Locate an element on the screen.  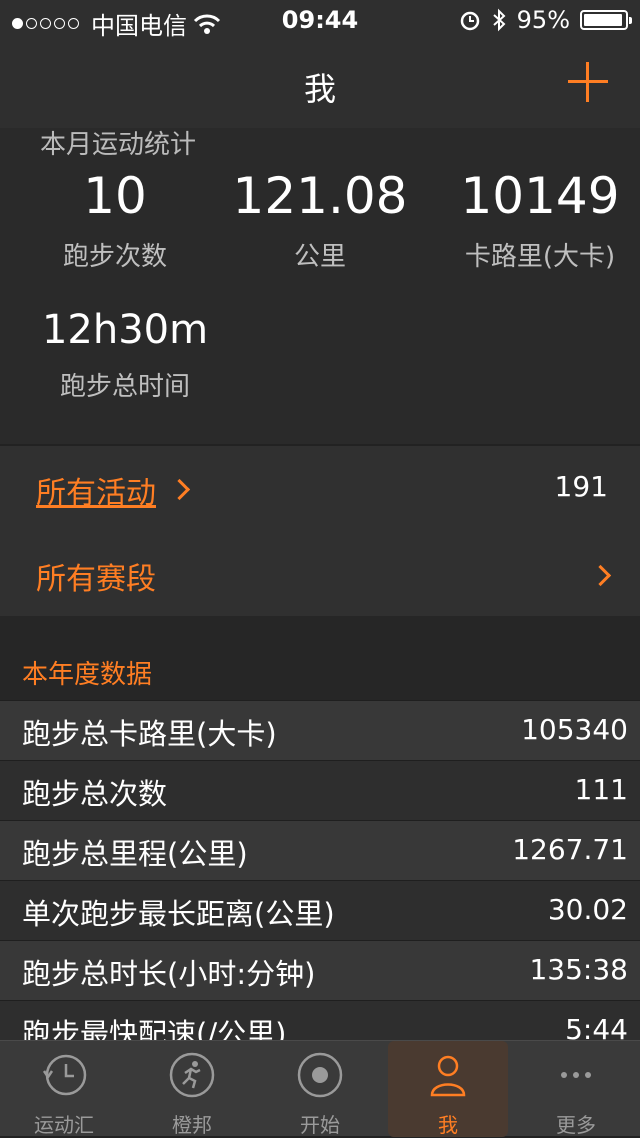
tab-label: 开始 is located at coordinates (320, 1125).